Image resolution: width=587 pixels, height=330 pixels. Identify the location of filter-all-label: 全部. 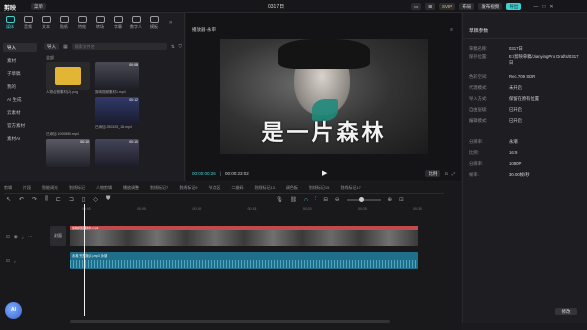
(50, 58).